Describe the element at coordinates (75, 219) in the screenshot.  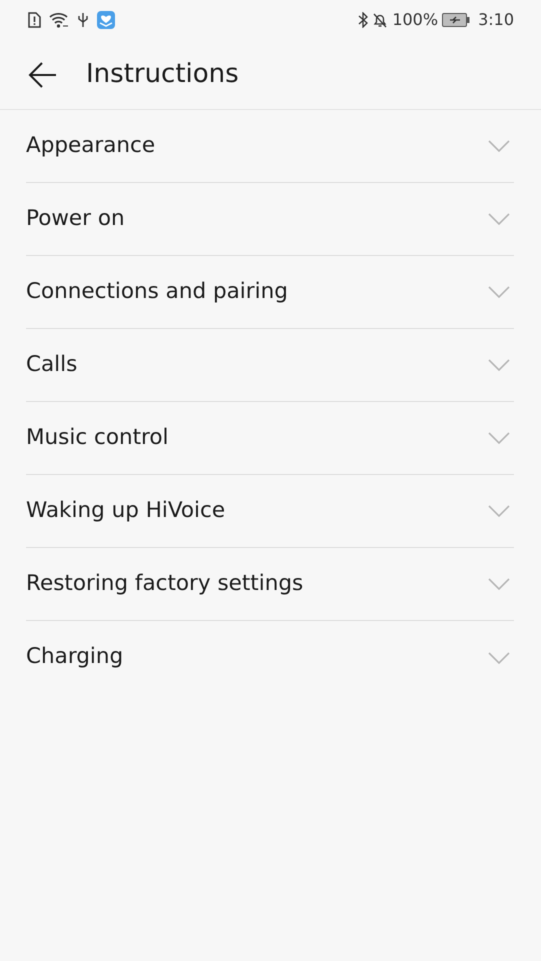
I see `section-title: Power on` at that location.